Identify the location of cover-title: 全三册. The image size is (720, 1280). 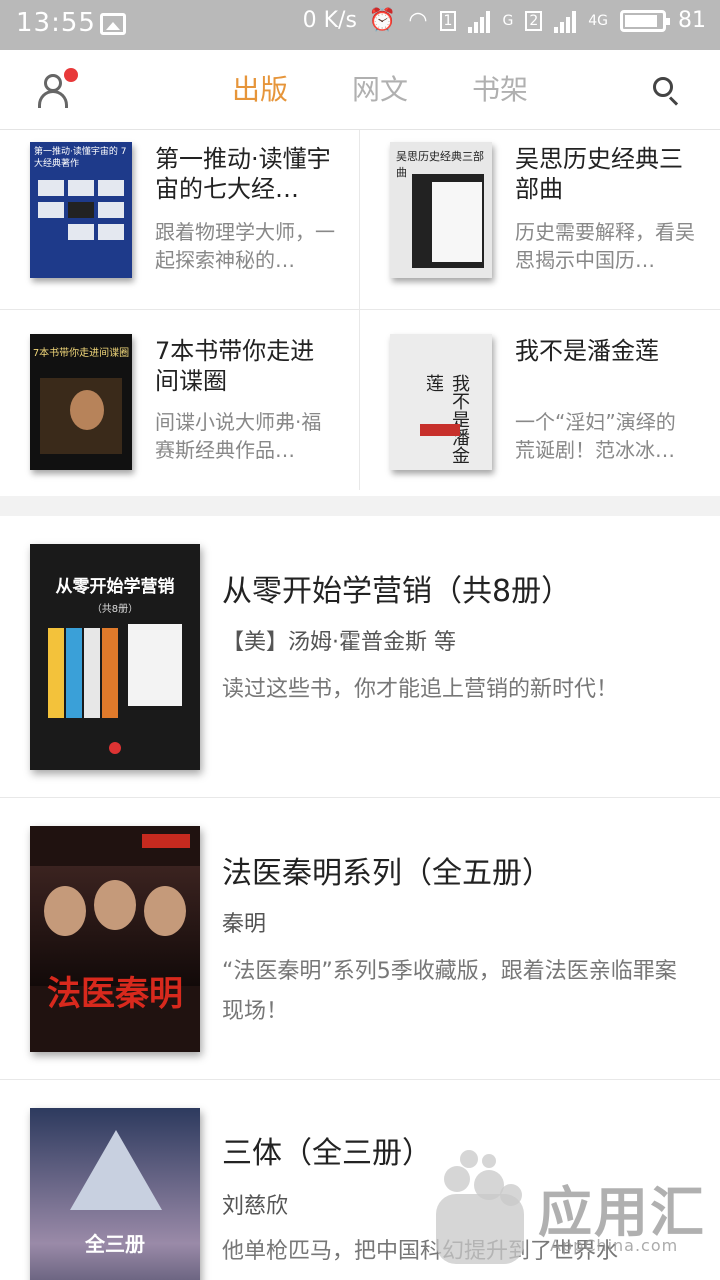
(115, 1244).